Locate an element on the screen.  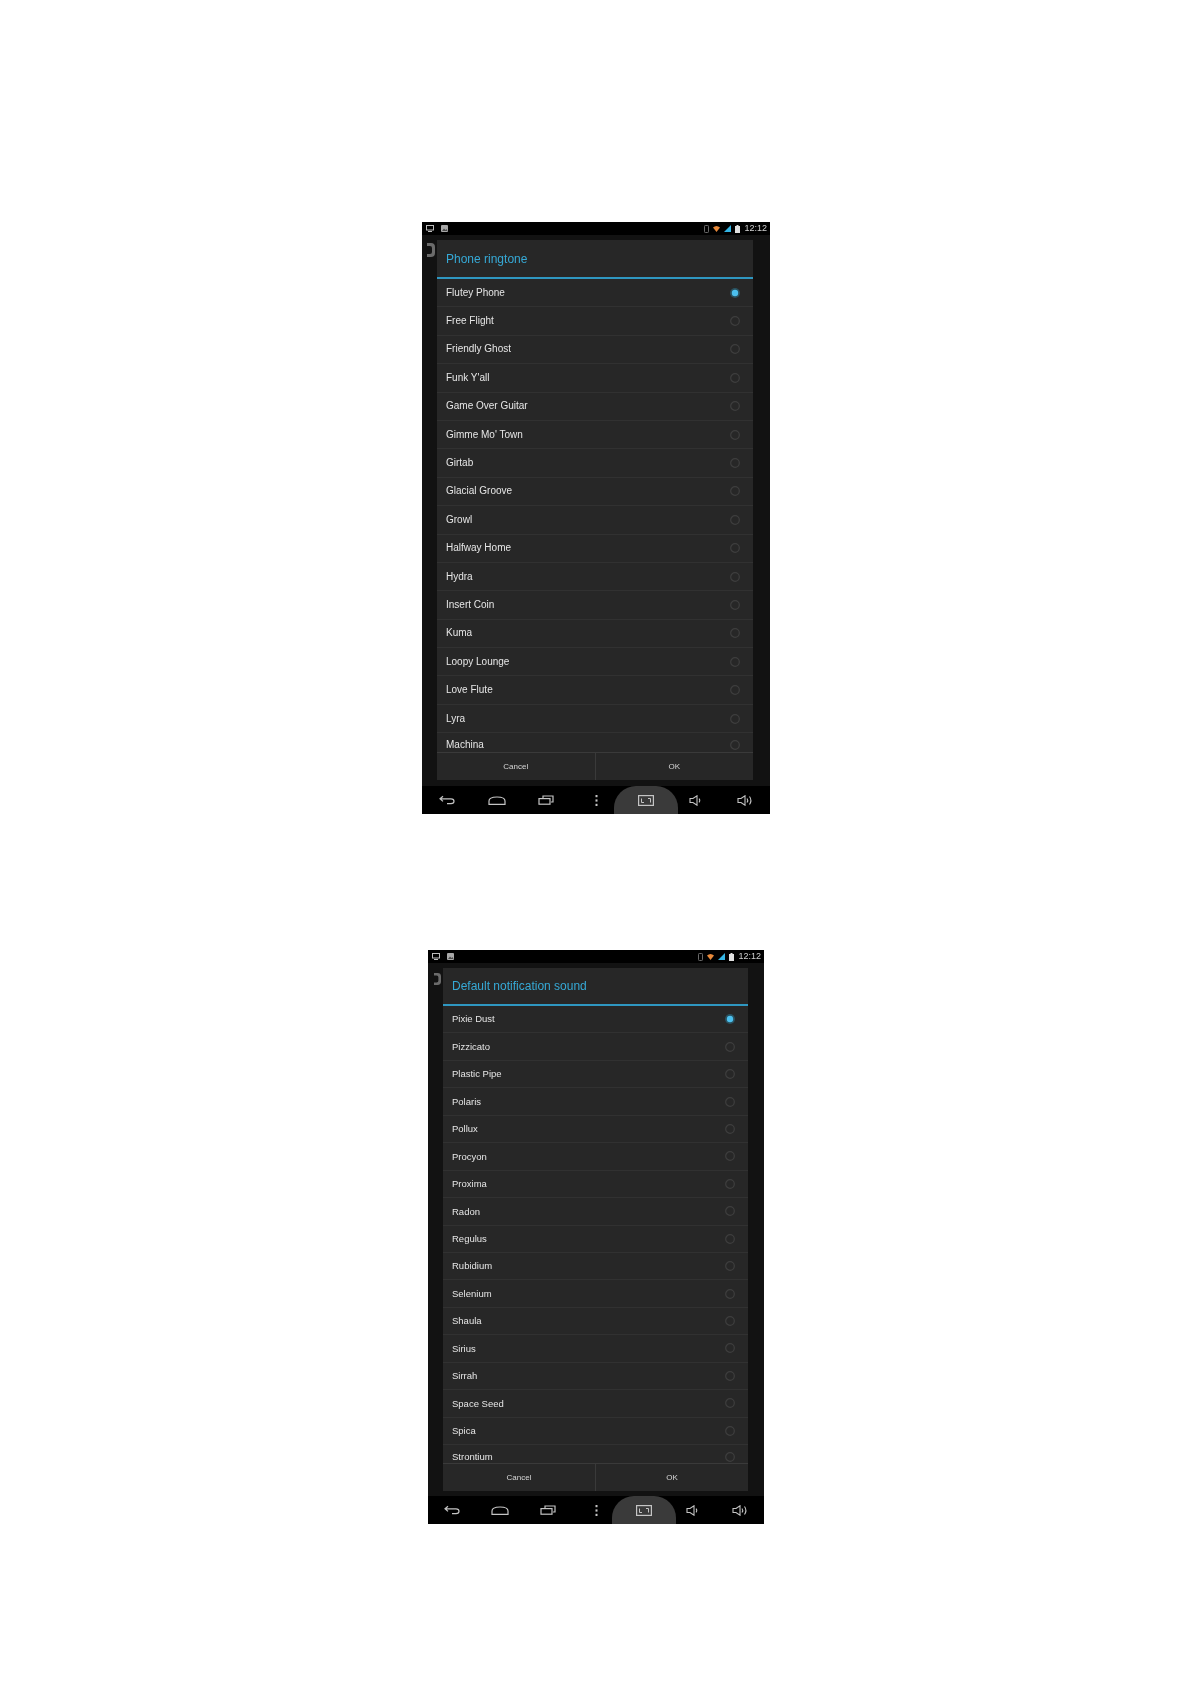
list-option: Selenium is located at coordinates (595, 1294).